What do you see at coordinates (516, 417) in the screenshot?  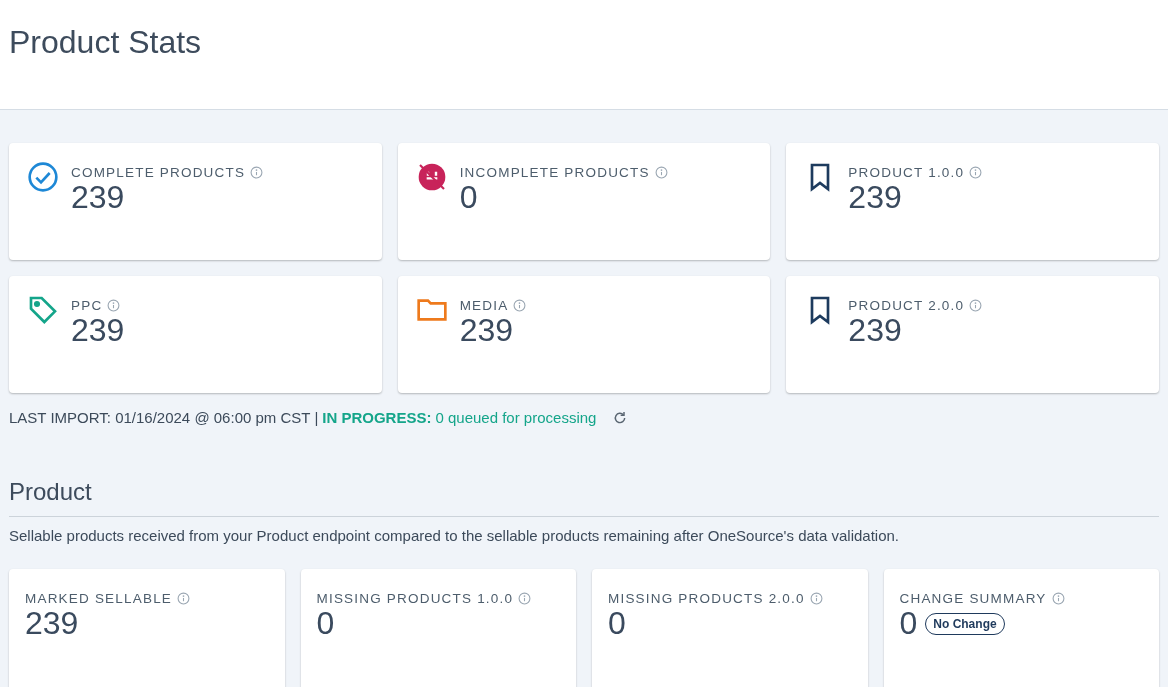 I see `status-text: 0 queued for processing` at bounding box center [516, 417].